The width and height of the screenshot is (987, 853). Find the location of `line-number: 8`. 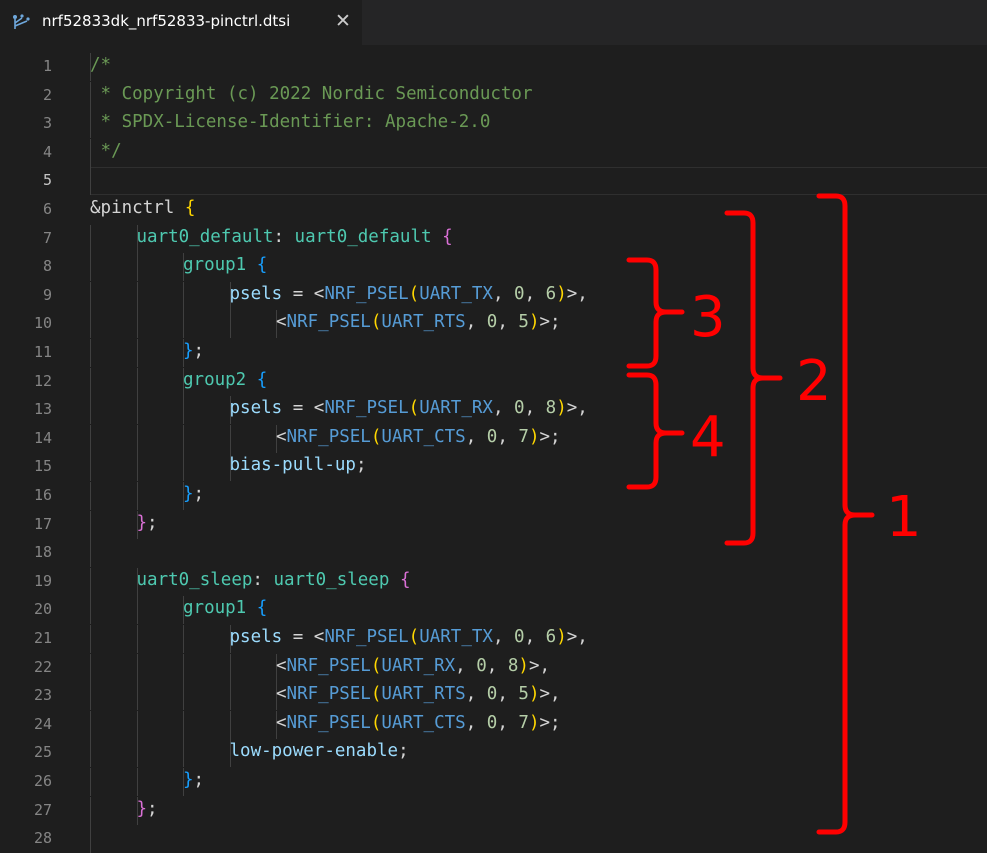

line-number: 8 is located at coordinates (26, 266).